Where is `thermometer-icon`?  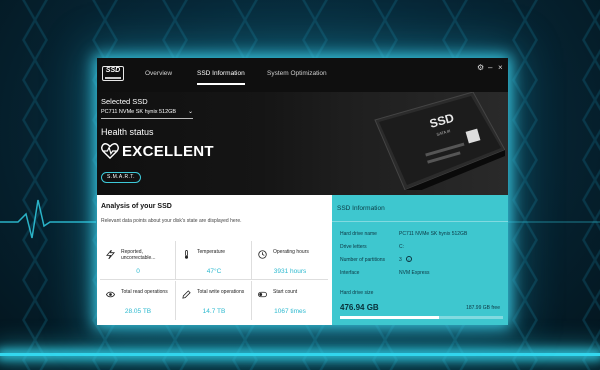 thermometer-icon is located at coordinates (186, 254).